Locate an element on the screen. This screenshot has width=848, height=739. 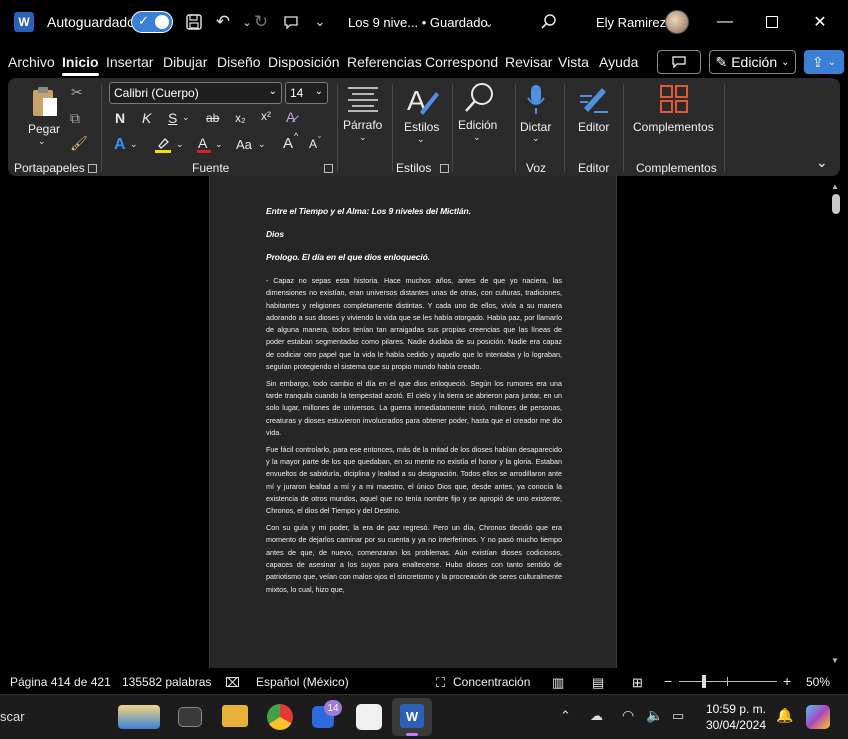
snipping-tool-icon is located at coordinates (369, 717).